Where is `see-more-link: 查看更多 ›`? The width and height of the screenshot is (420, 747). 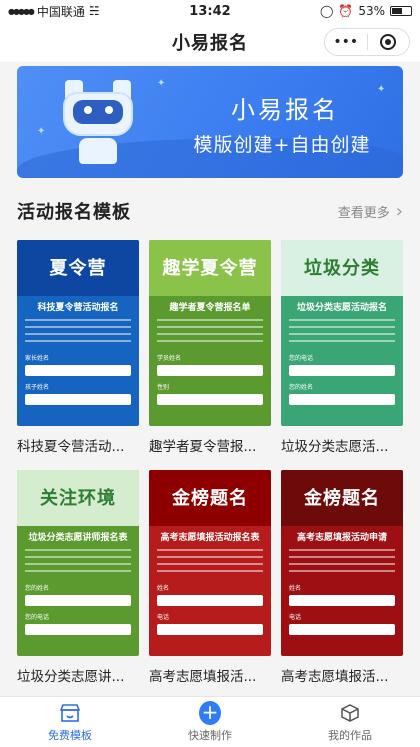 see-more-link: 查看更多 › is located at coordinates (370, 211).